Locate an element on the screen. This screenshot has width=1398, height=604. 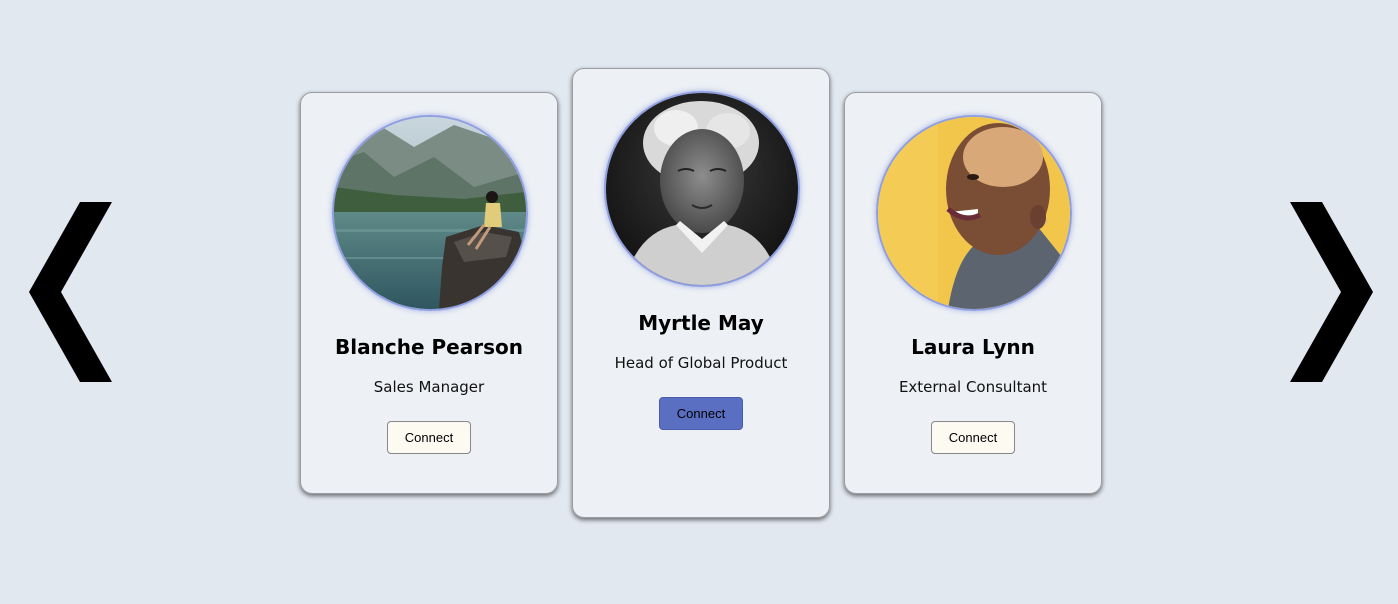
chevron-right-icon is located at coordinates (1331, 292).